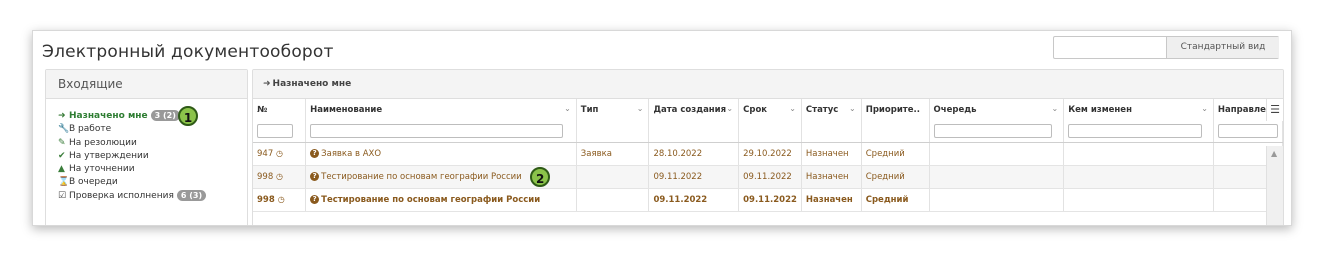 Image resolution: width=1322 pixels, height=257 pixels. What do you see at coordinates (152, 129) in the screenshot?
I see `sidebar-item-in-work: 🔧В работе` at bounding box center [152, 129].